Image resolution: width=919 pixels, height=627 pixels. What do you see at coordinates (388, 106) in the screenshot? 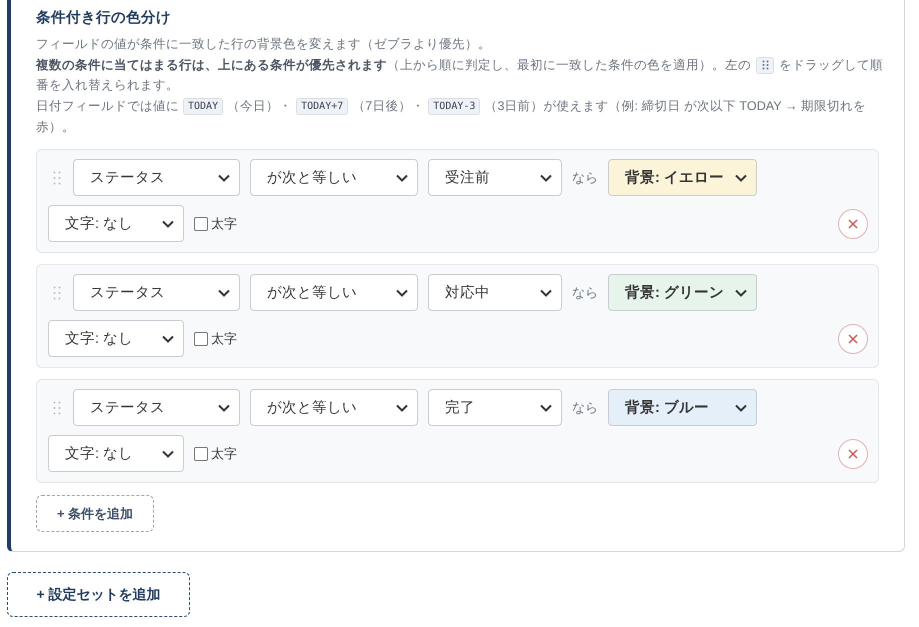
I see `description-text: （7日後）・` at bounding box center [388, 106].